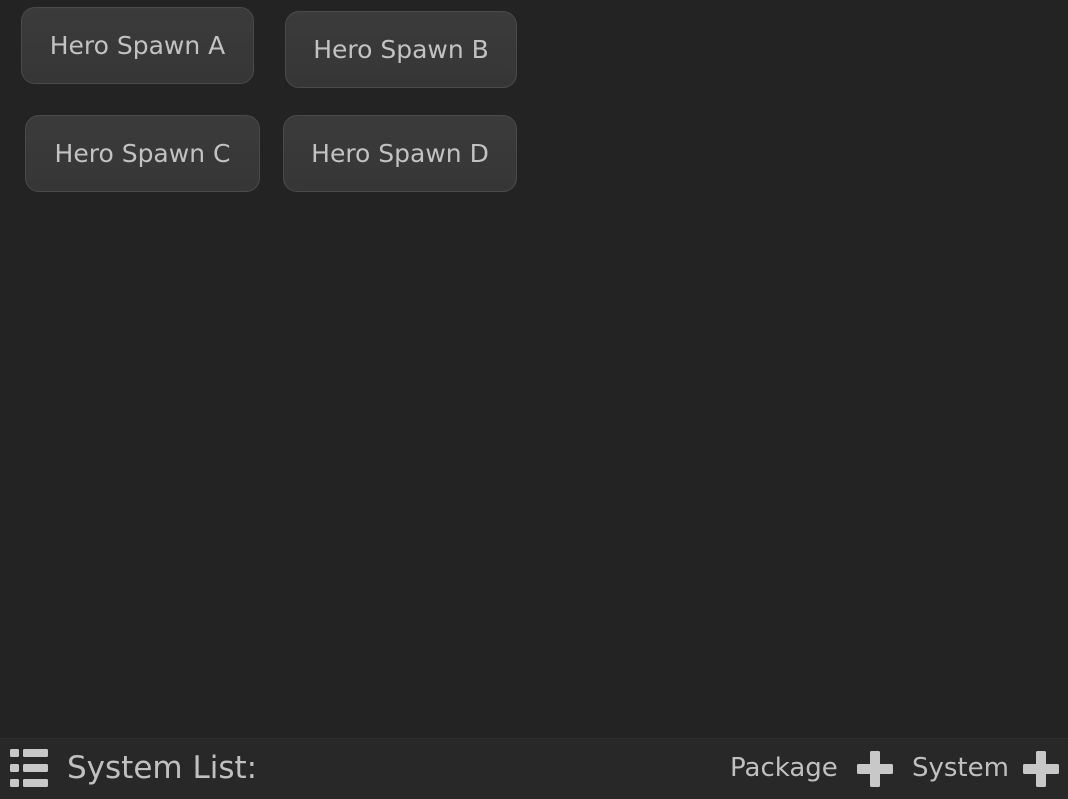  Describe the element at coordinates (960, 768) in the screenshot. I see `system-label: System` at that location.